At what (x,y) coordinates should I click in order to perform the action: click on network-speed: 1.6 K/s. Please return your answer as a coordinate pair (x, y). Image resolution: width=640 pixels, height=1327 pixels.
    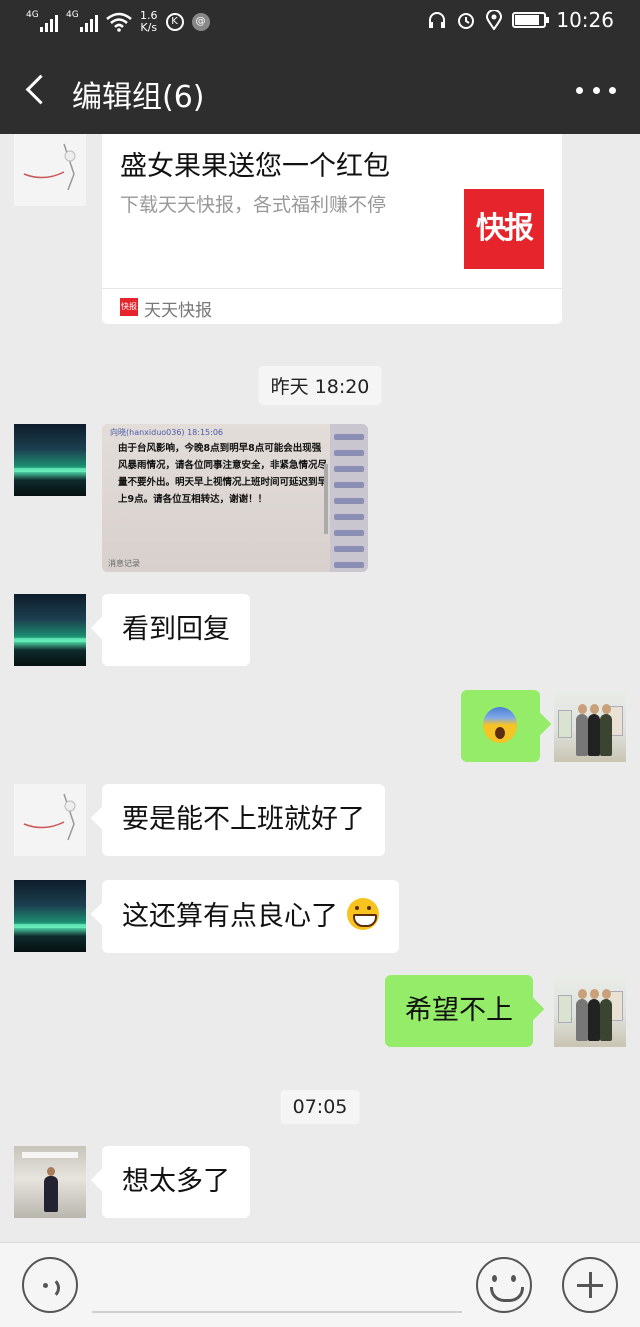
    Looking at the image, I should click on (149, 22).